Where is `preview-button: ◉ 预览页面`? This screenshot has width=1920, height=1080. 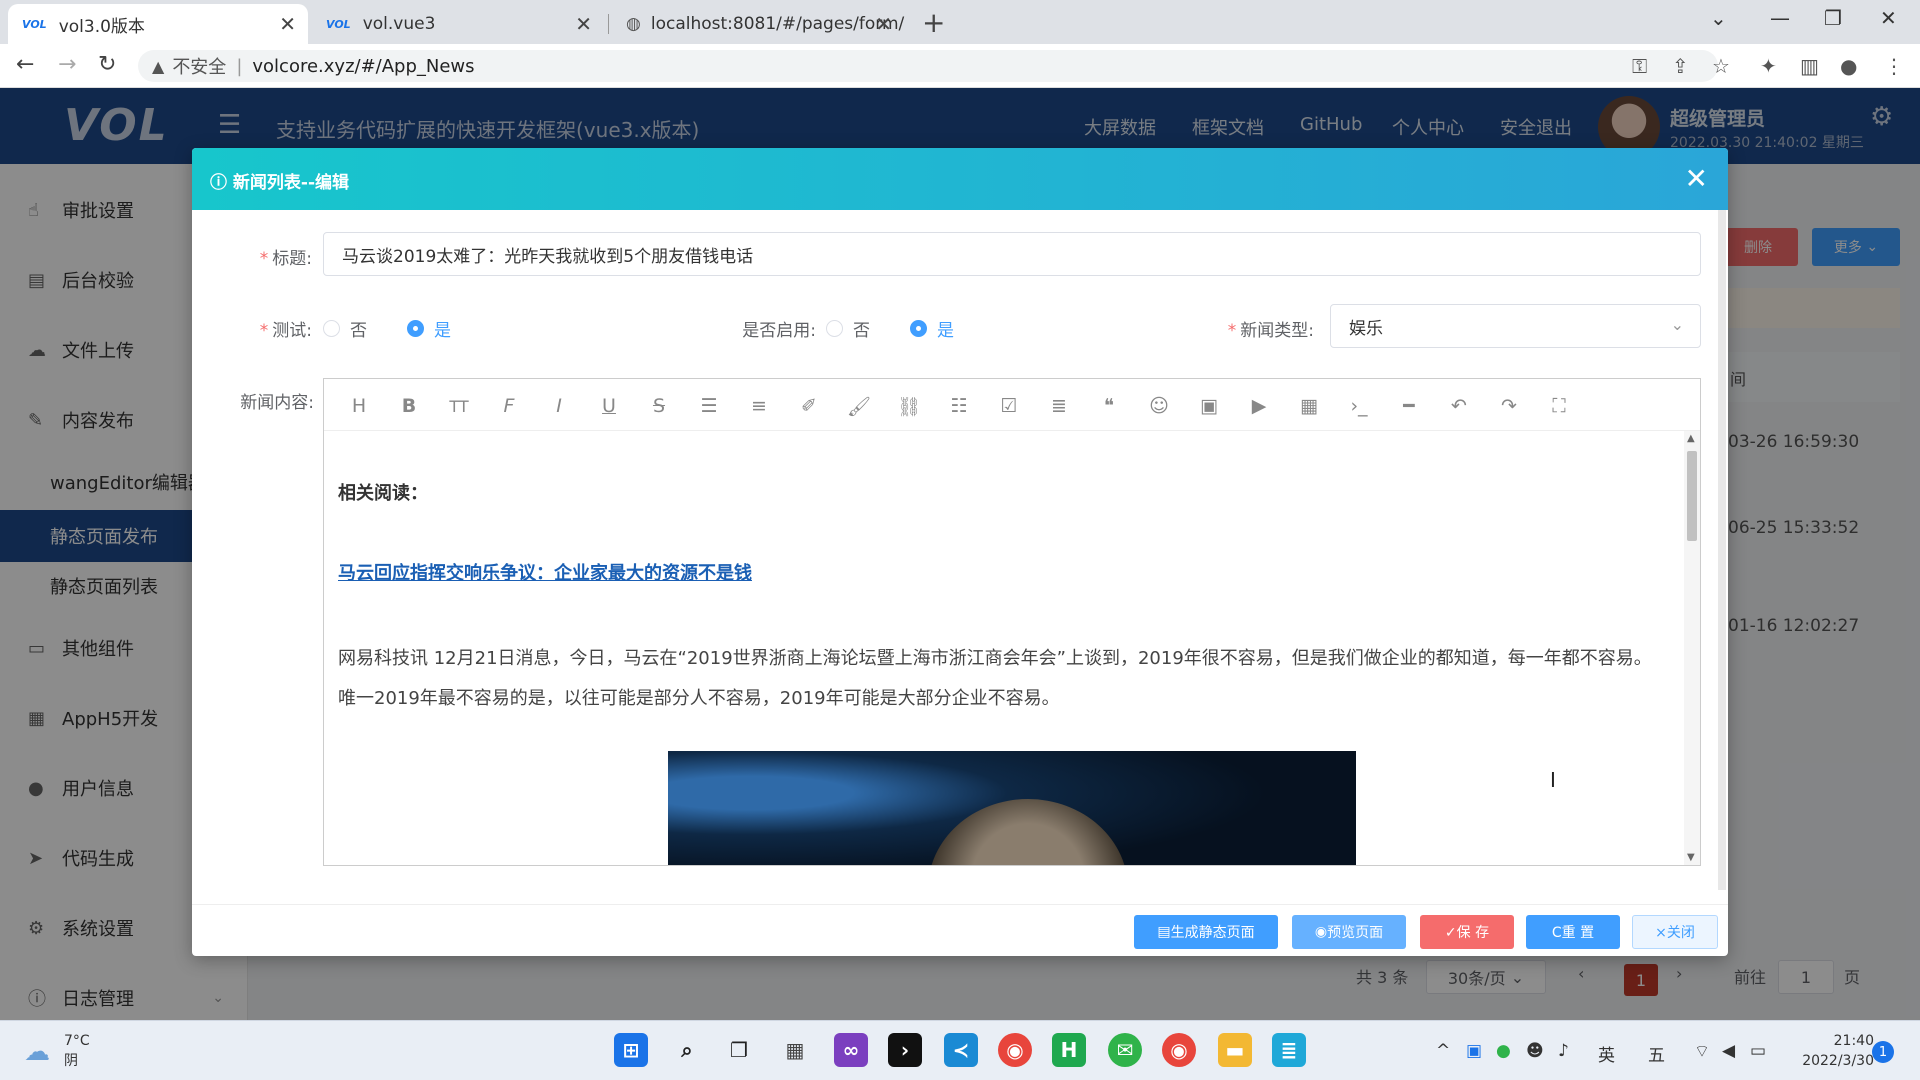
preview-button: ◉ 预览页面 is located at coordinates (1349, 932).